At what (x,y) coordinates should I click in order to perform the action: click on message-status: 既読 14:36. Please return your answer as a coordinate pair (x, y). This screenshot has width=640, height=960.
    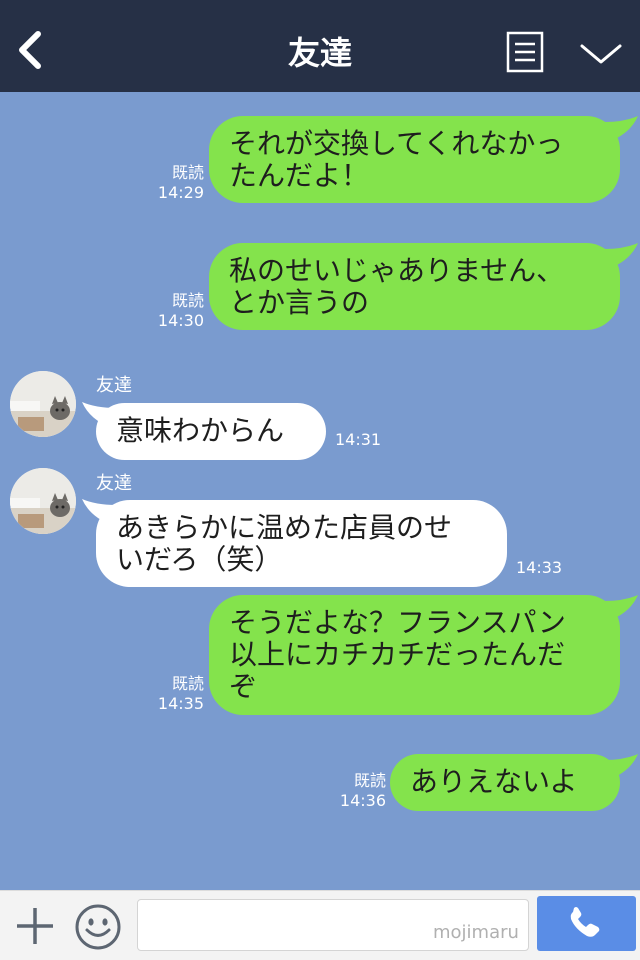
    Looking at the image, I should click on (354, 791).